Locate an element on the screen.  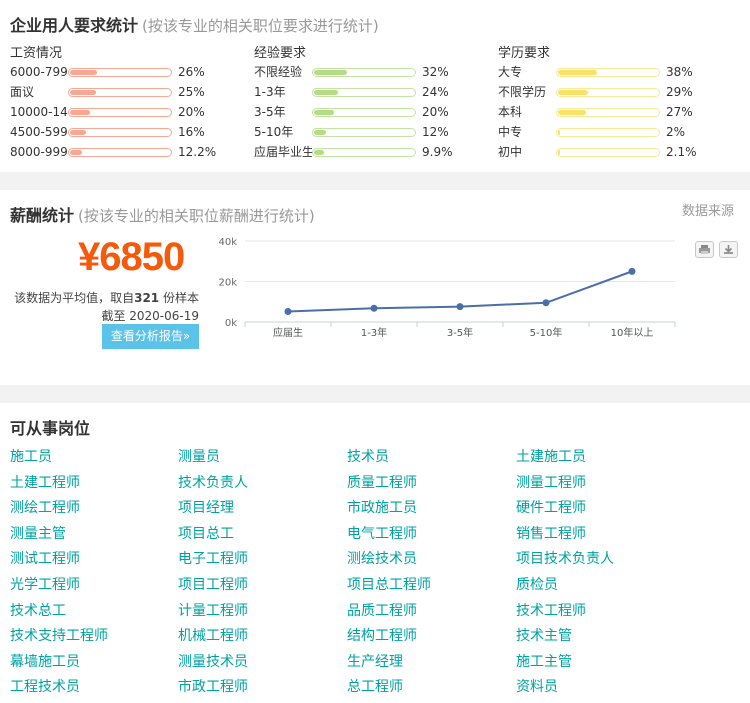
job-link: 项目经理 is located at coordinates (206, 507).